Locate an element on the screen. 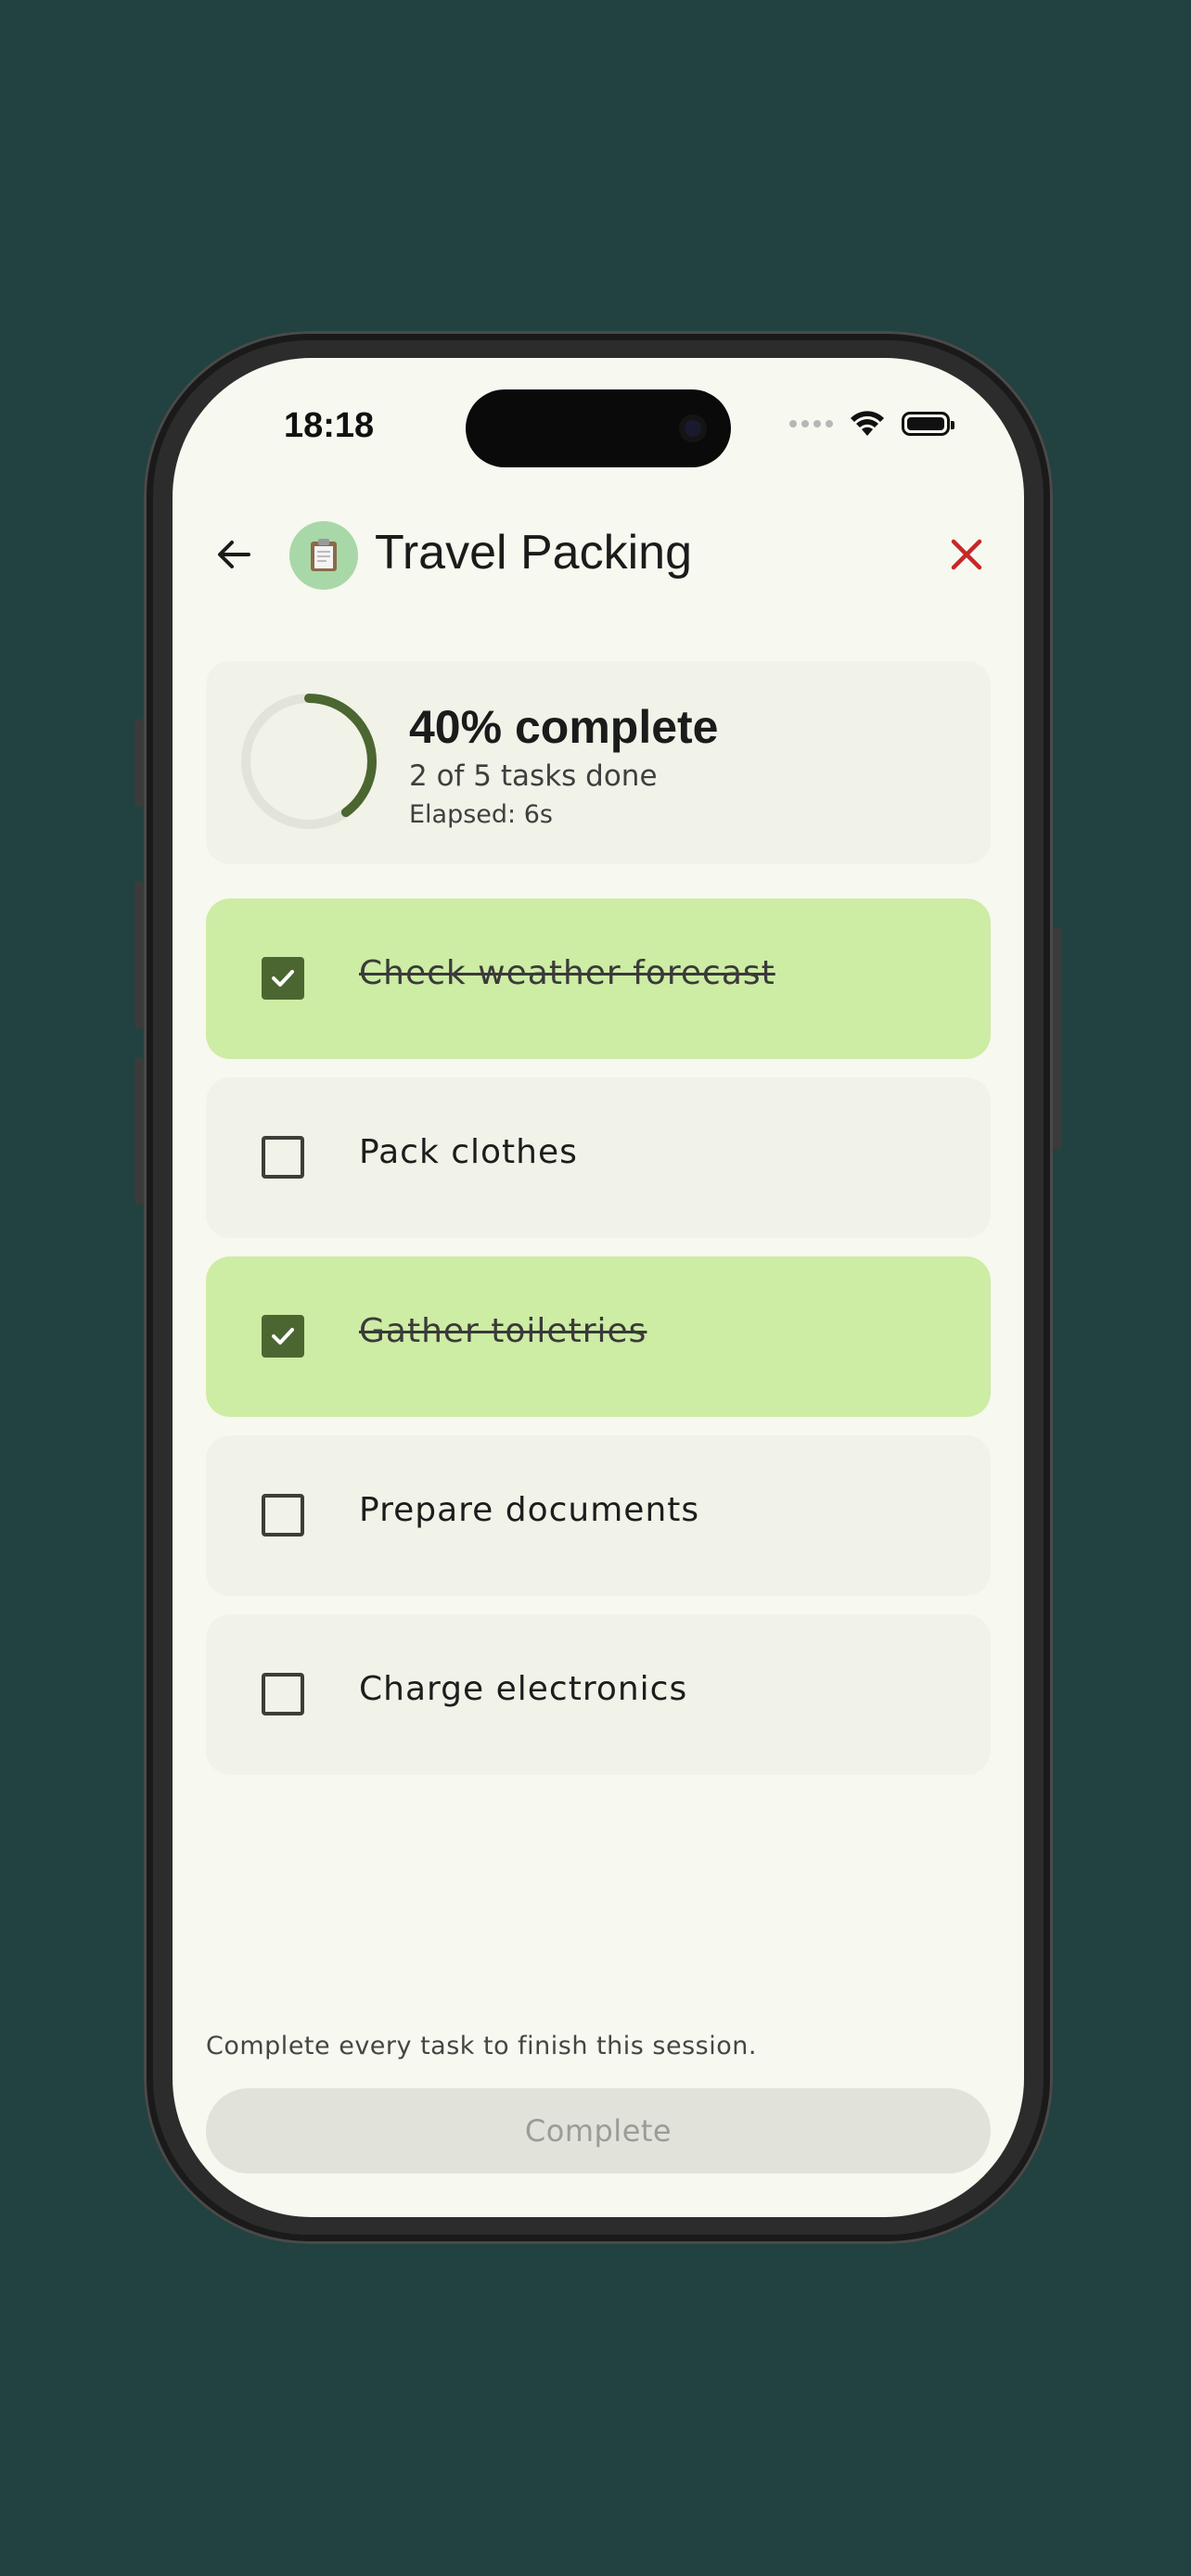 This screenshot has width=1191, height=2576. dynamic-island is located at coordinates (598, 428).